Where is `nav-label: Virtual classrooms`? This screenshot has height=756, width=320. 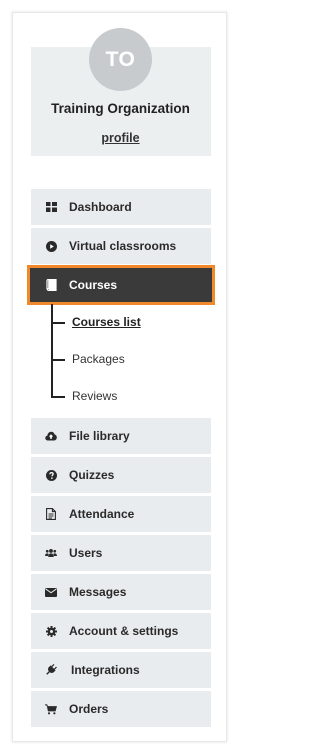
nav-label: Virtual classrooms is located at coordinates (123, 246).